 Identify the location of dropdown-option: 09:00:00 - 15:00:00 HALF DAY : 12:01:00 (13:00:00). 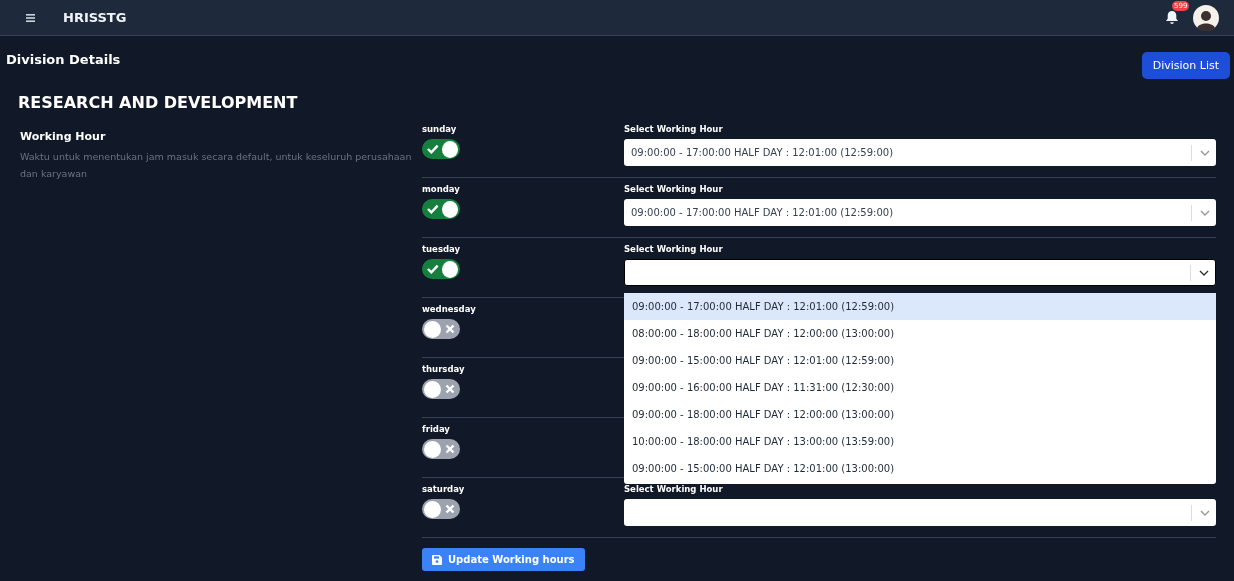
(920, 468).